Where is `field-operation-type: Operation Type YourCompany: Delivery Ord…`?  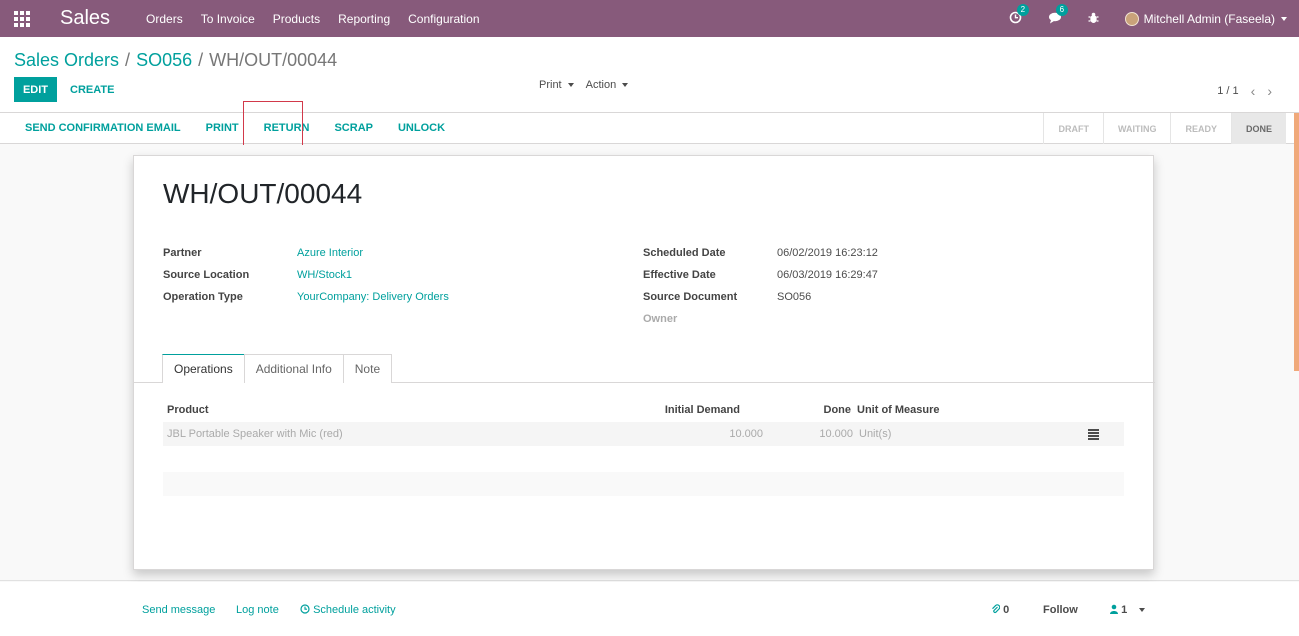
field-operation-type: Operation Type YourCompany: Delivery Ord… is located at coordinates (306, 297).